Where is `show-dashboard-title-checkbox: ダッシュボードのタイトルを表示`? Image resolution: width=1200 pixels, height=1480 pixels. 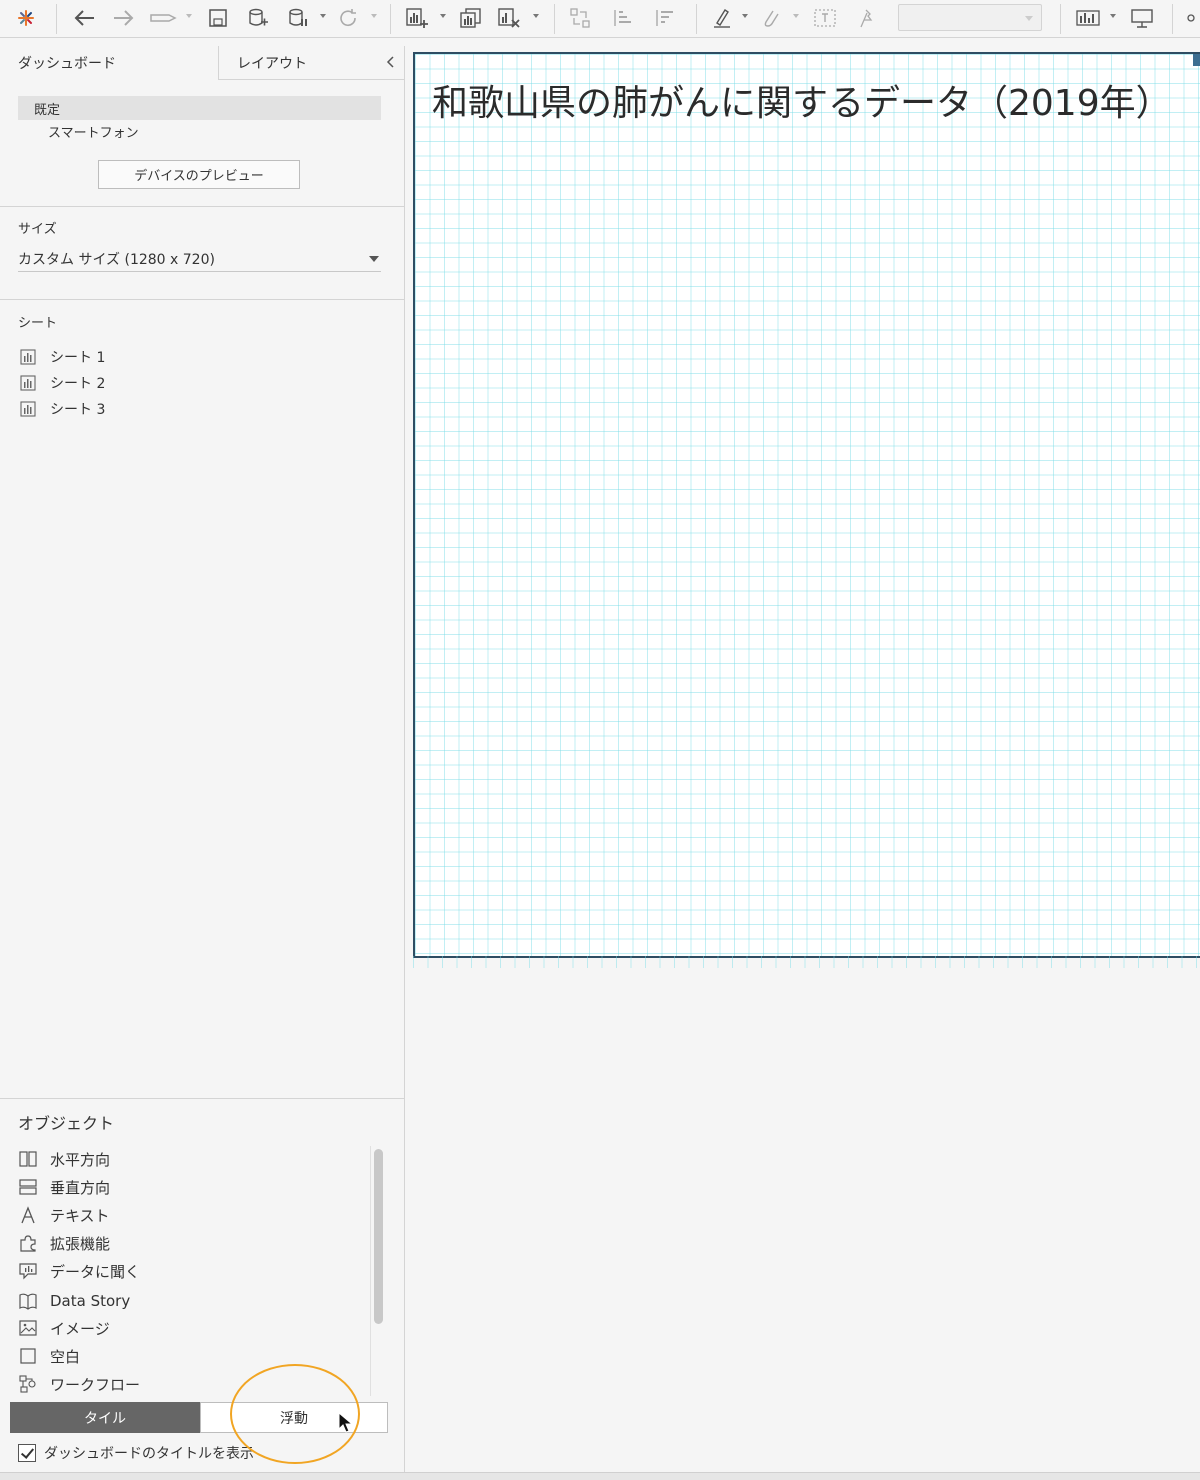 show-dashboard-title-checkbox: ダッシュボードのタイトルを表示 is located at coordinates (136, 1453).